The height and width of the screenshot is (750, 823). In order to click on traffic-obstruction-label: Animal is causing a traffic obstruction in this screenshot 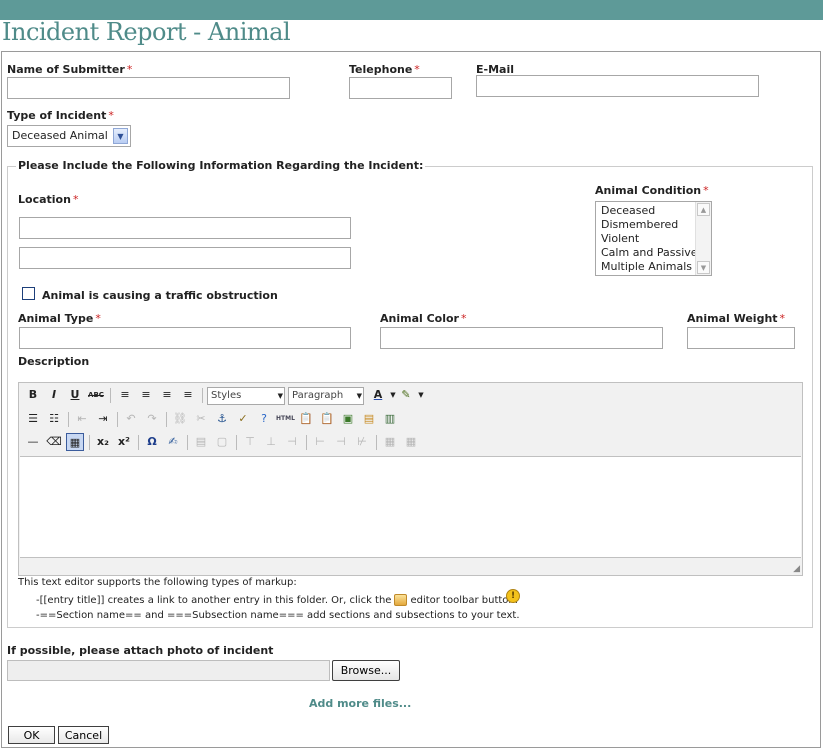, I will do `click(160, 295)`.